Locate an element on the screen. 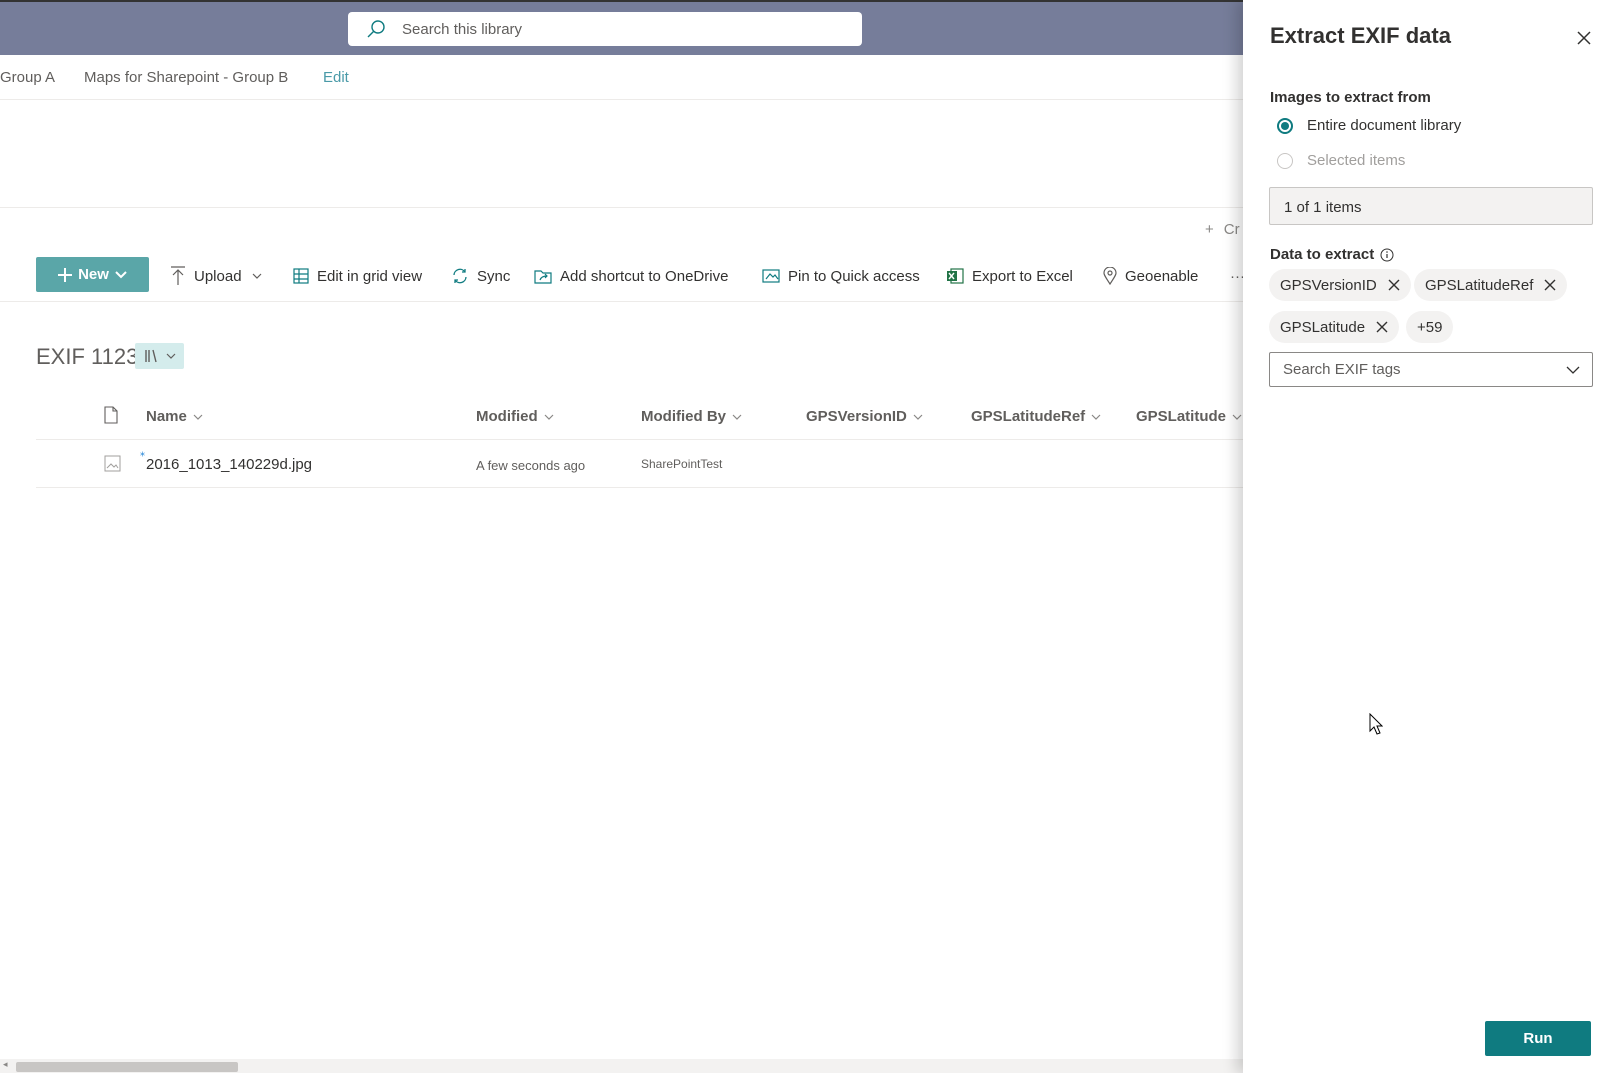  row-divider is located at coordinates (639, 487).